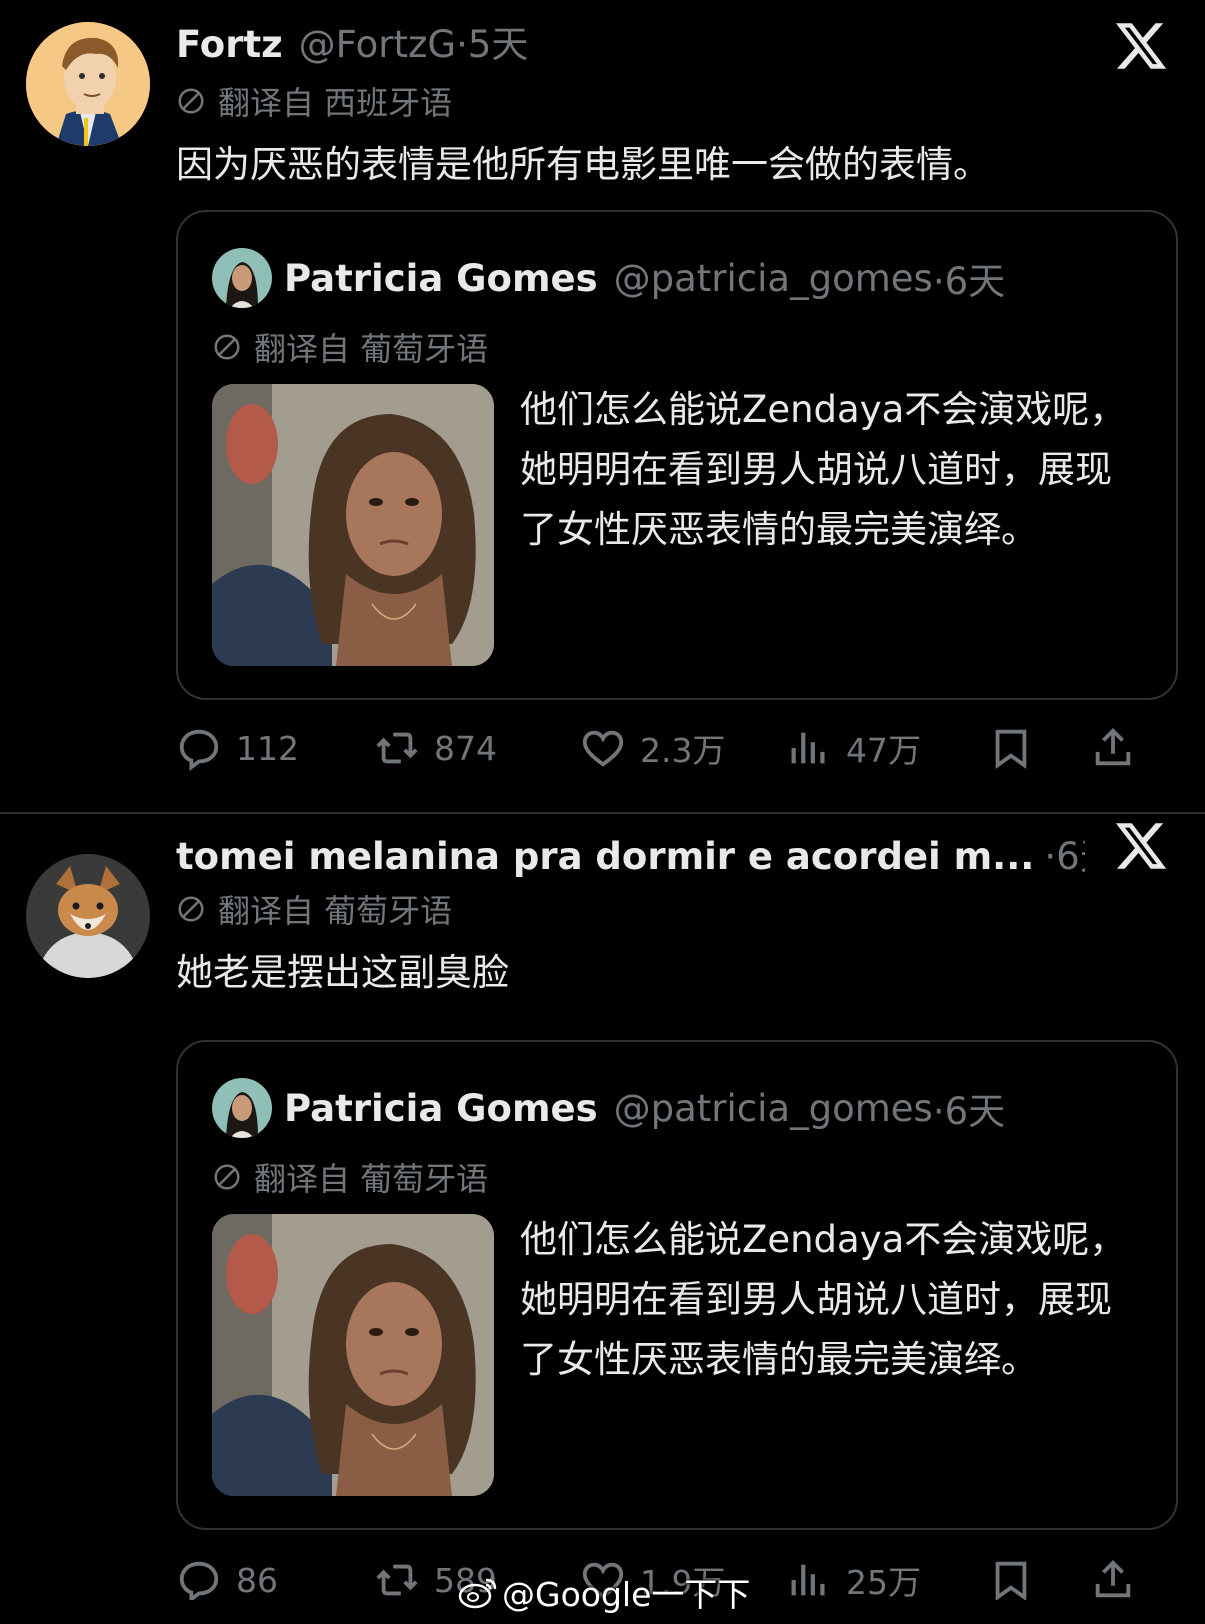 This screenshot has height=1624, width=1205. I want to click on weibo-watermark: @Google一下下, so click(604, 1592).